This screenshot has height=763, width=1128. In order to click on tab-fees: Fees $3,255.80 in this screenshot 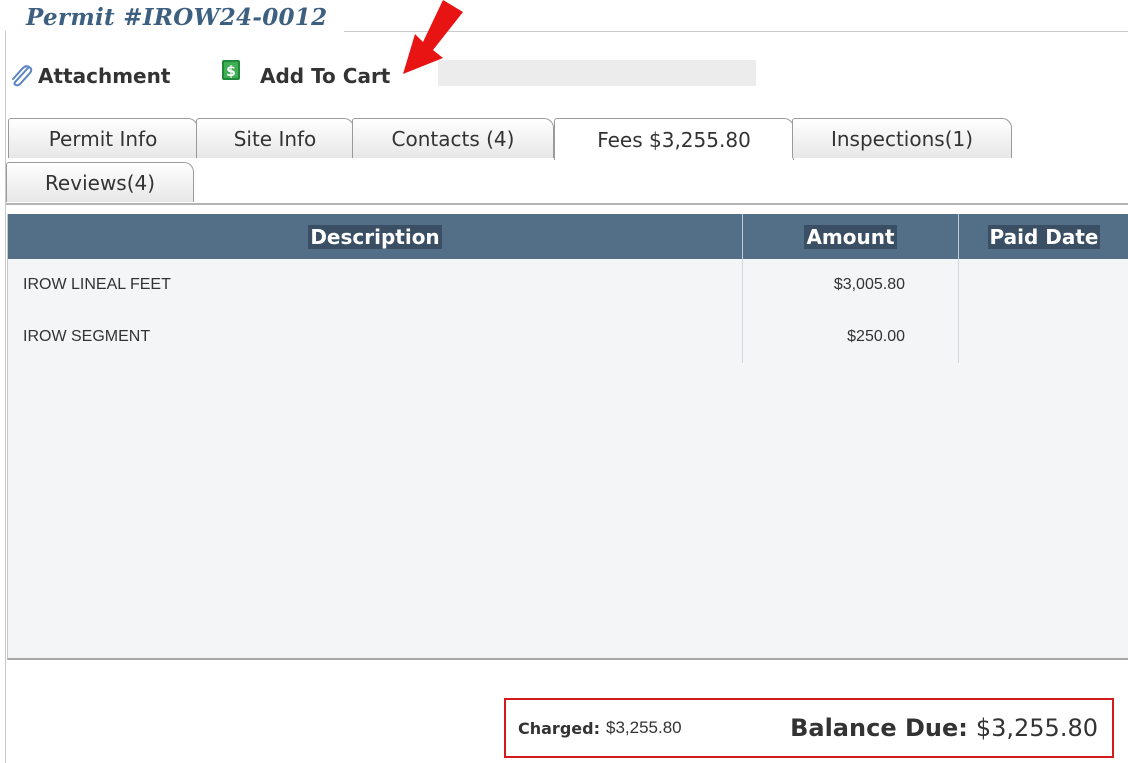, I will do `click(674, 139)`.